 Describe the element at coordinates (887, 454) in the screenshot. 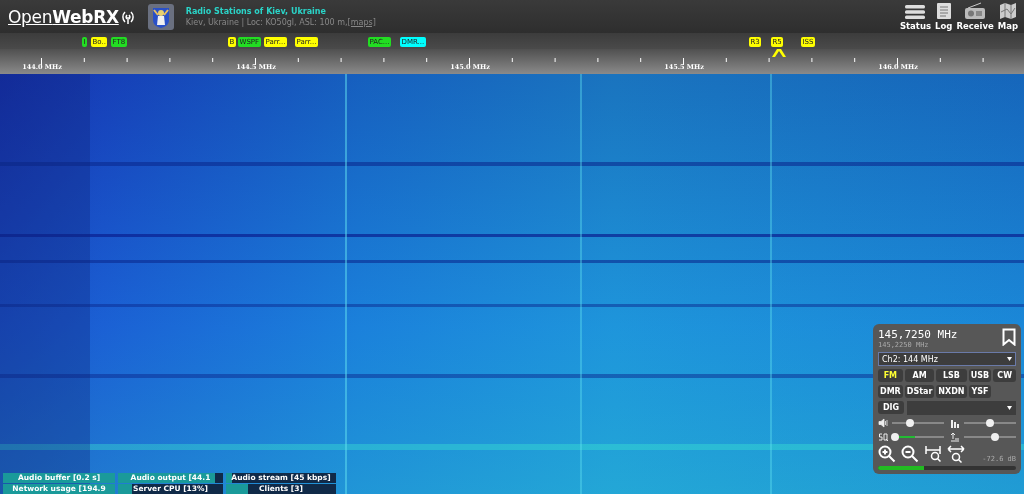

I see `zoom-in-icon` at that location.